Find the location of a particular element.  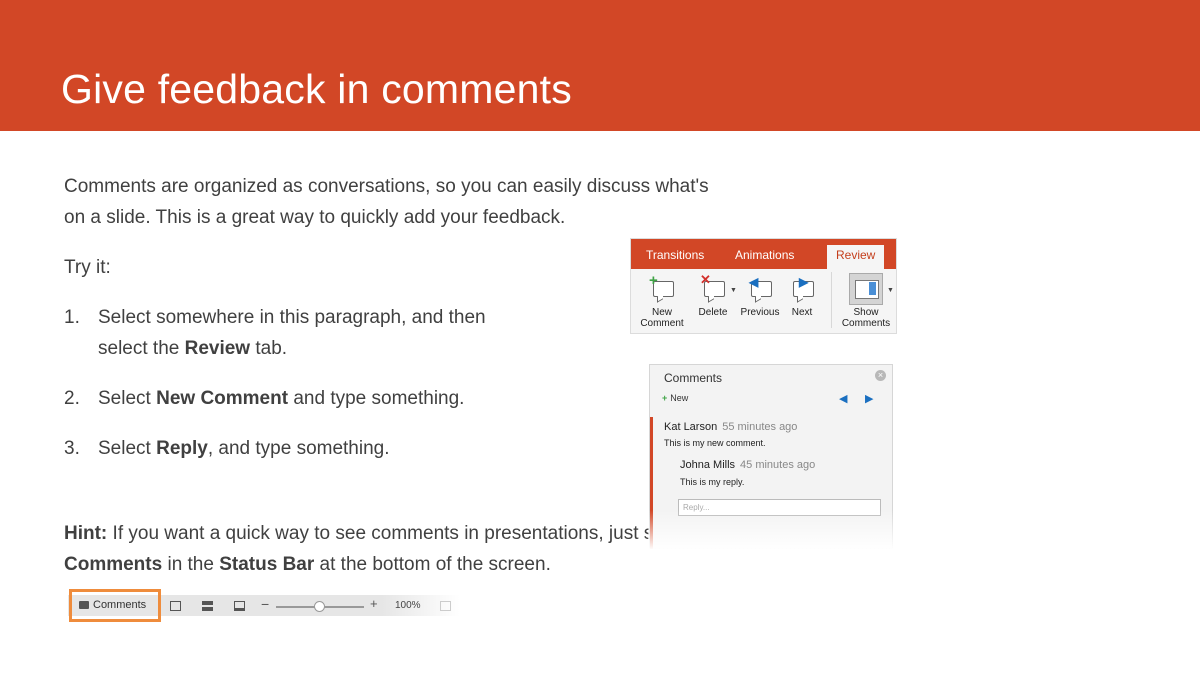

button-label: Show is located at coordinates (866, 312).